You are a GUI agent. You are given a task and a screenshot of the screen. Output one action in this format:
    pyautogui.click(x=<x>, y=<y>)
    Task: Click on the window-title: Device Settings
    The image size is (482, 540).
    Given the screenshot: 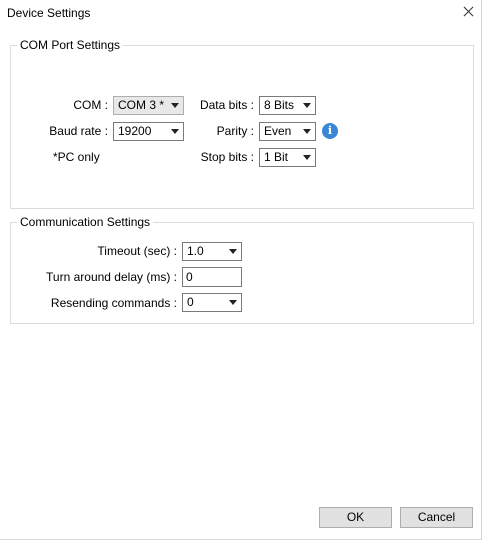 What is the action you would take?
    pyautogui.click(x=49, y=13)
    